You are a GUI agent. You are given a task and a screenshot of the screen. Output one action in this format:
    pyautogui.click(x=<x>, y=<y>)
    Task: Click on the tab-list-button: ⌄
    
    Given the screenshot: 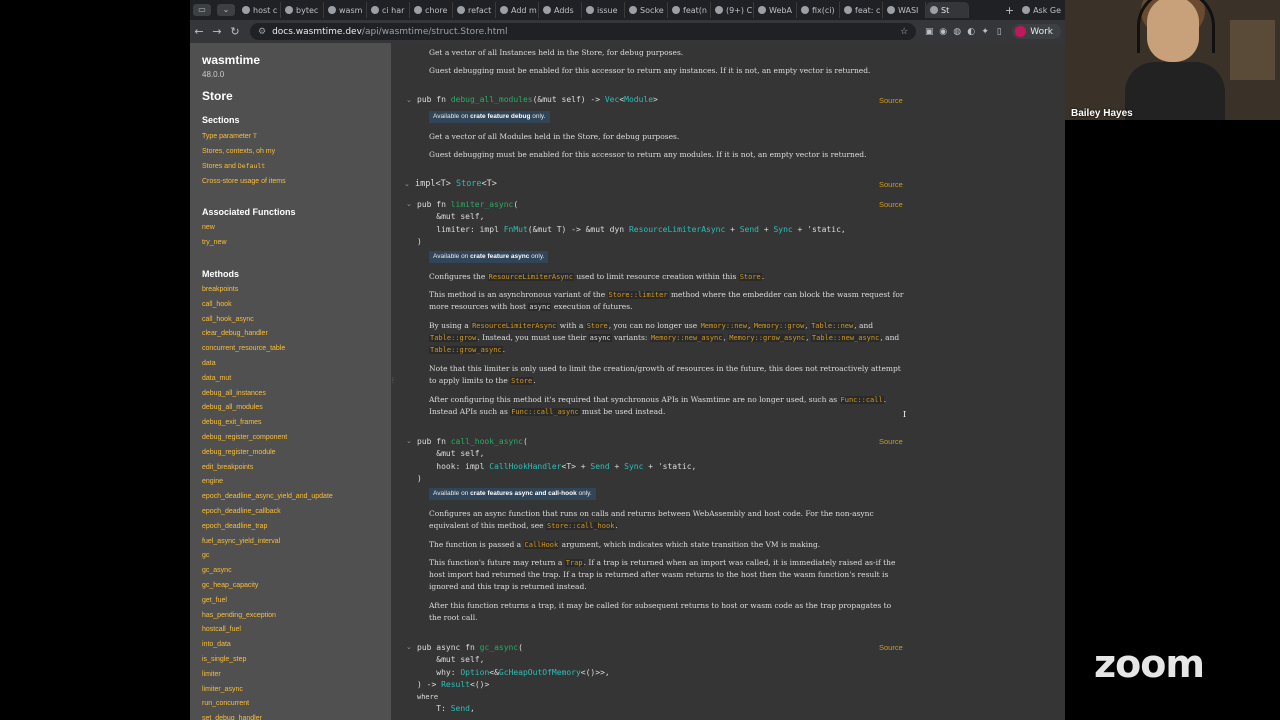 What is the action you would take?
    pyautogui.click(x=226, y=10)
    